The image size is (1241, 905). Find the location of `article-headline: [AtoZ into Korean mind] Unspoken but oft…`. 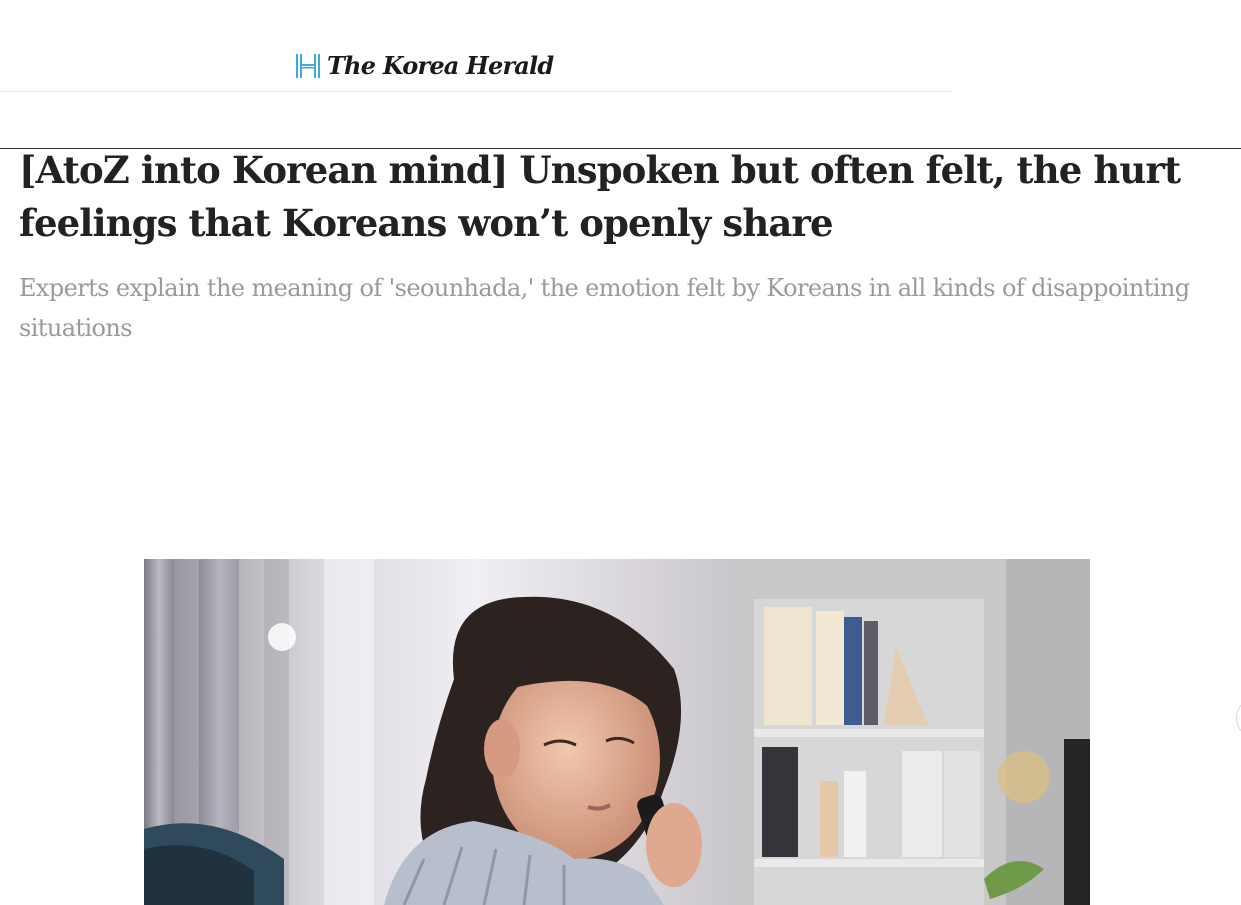

article-headline: [AtoZ into Korean mind] Unspoken but oft… is located at coordinates (600, 196).